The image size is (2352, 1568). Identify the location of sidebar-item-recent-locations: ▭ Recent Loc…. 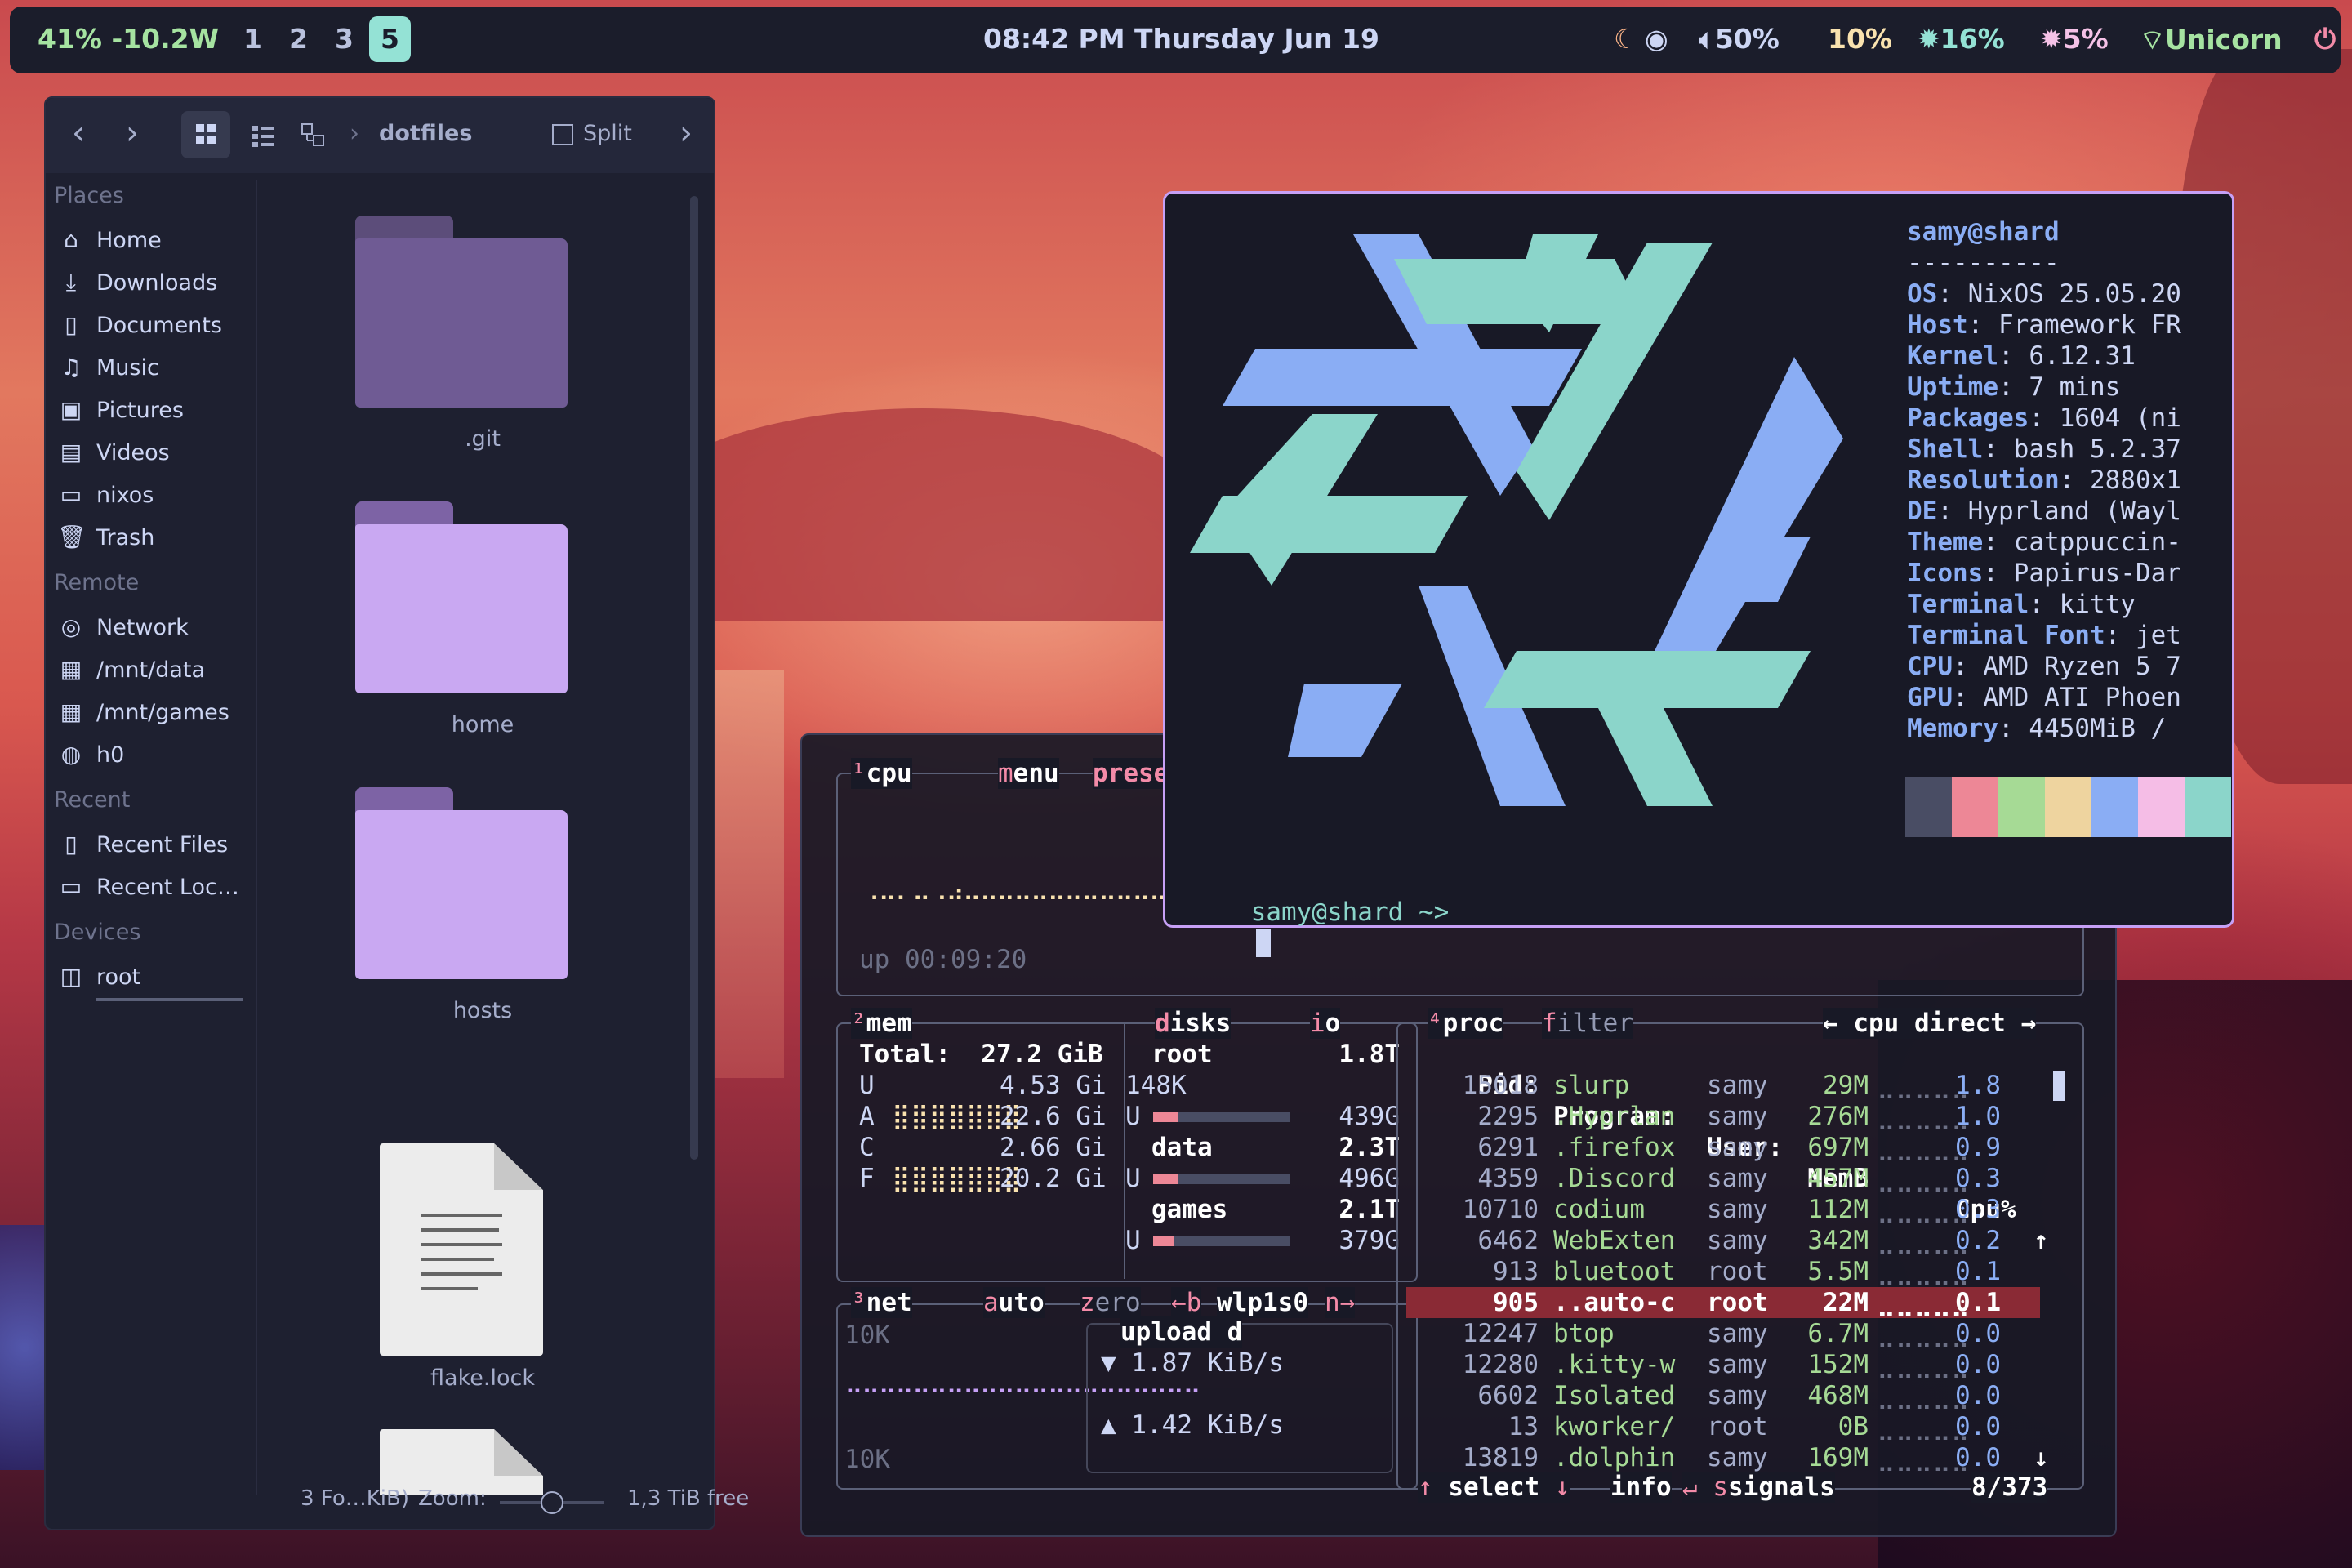
(148, 887).